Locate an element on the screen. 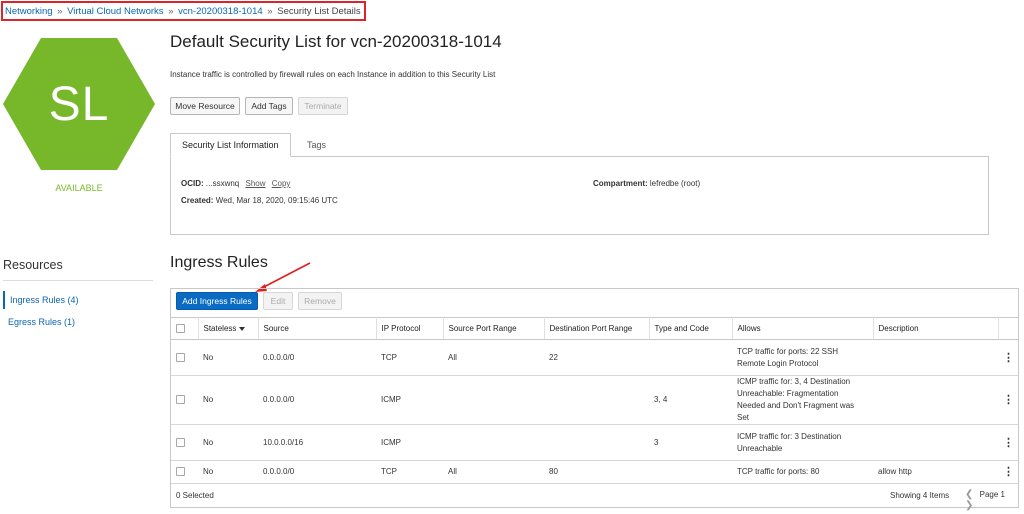 This screenshot has width=1024, height=514. cell-destination-port: 80 is located at coordinates (596, 472).